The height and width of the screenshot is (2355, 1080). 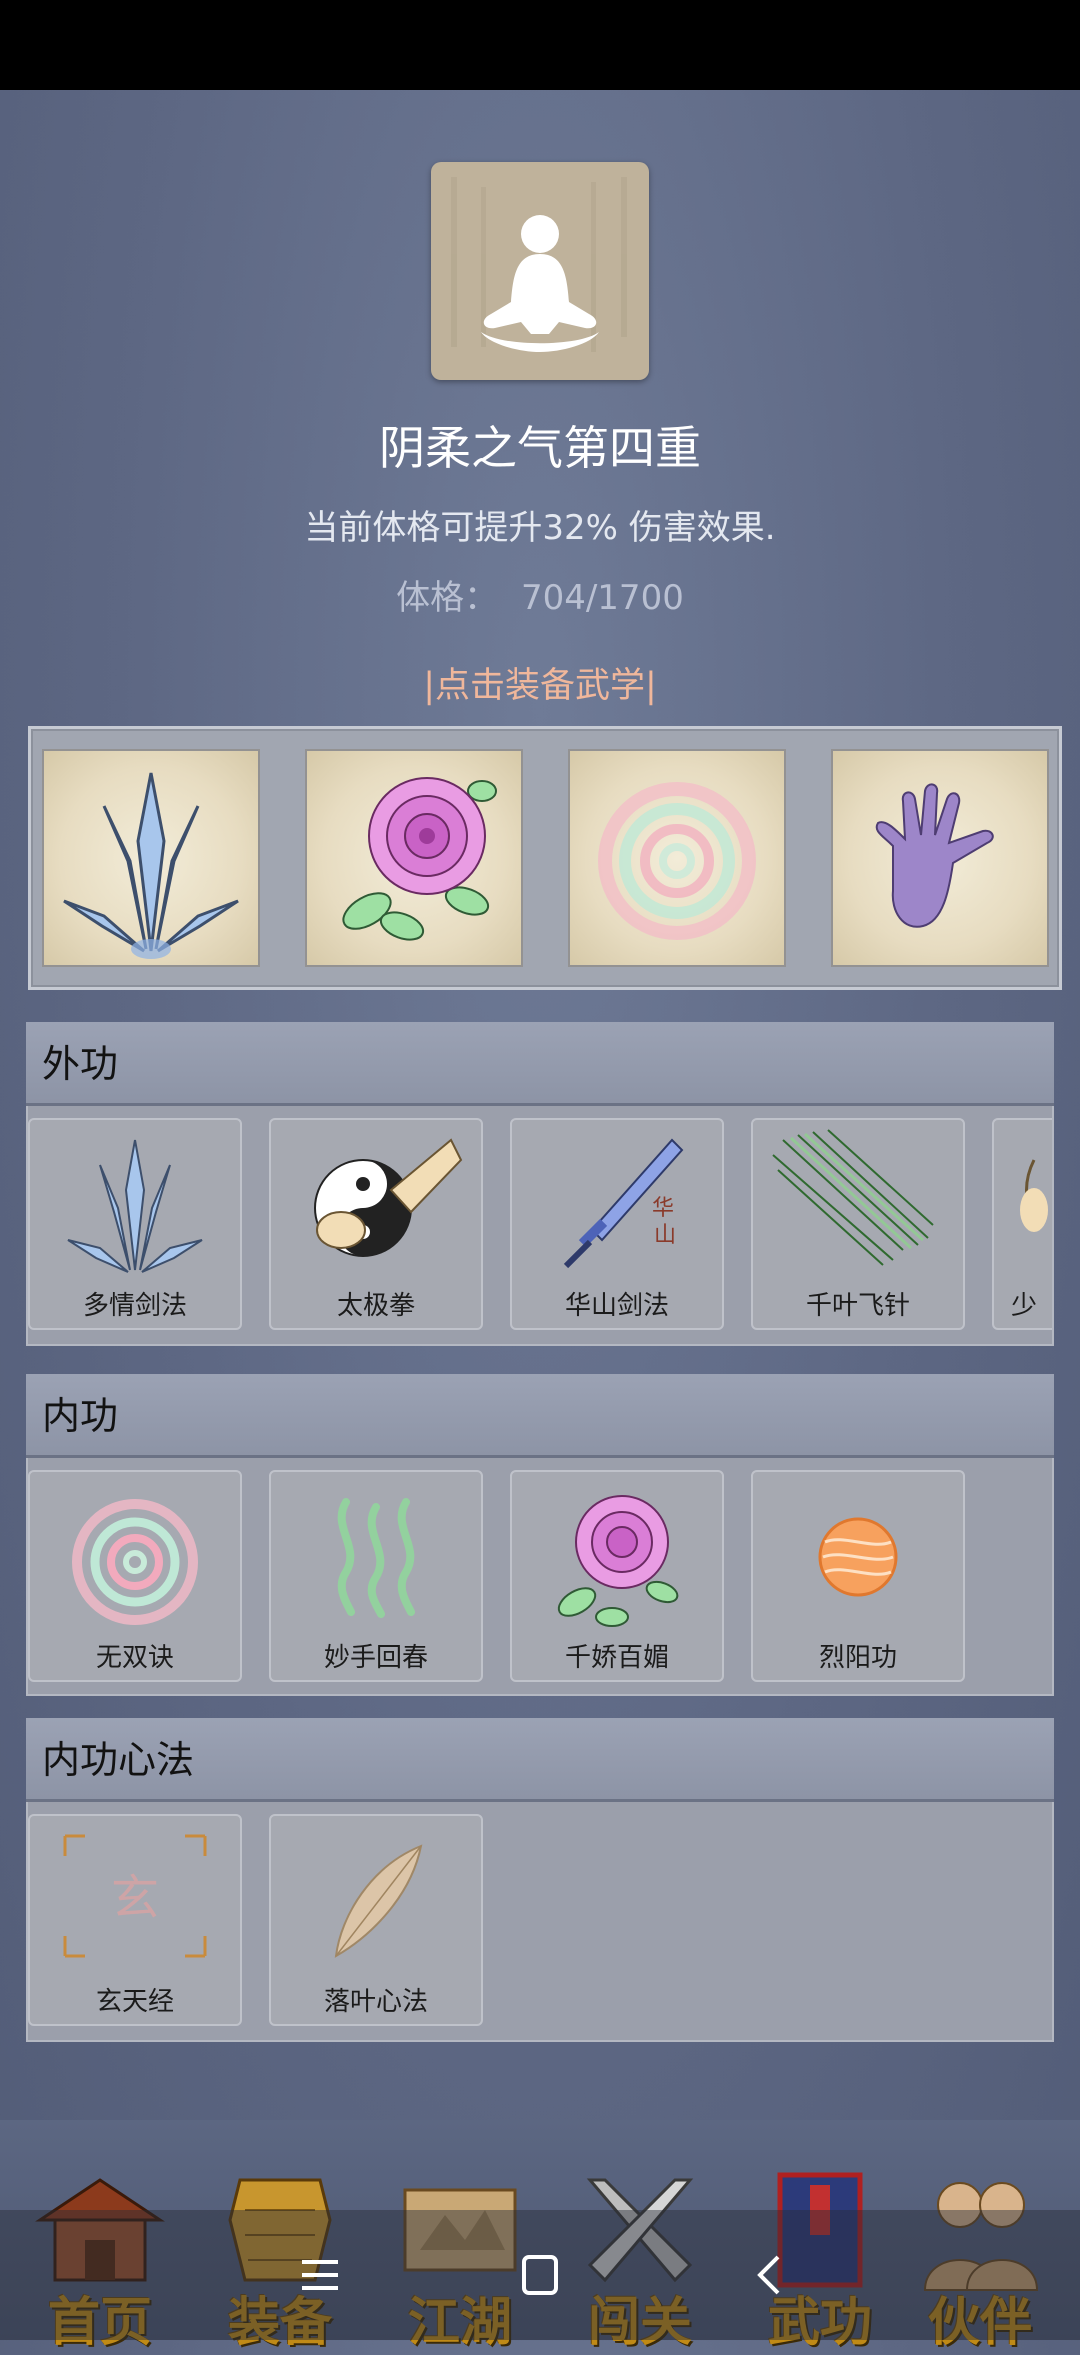 What do you see at coordinates (388, 1197) in the screenshot?
I see `taiji-fist-icon` at bounding box center [388, 1197].